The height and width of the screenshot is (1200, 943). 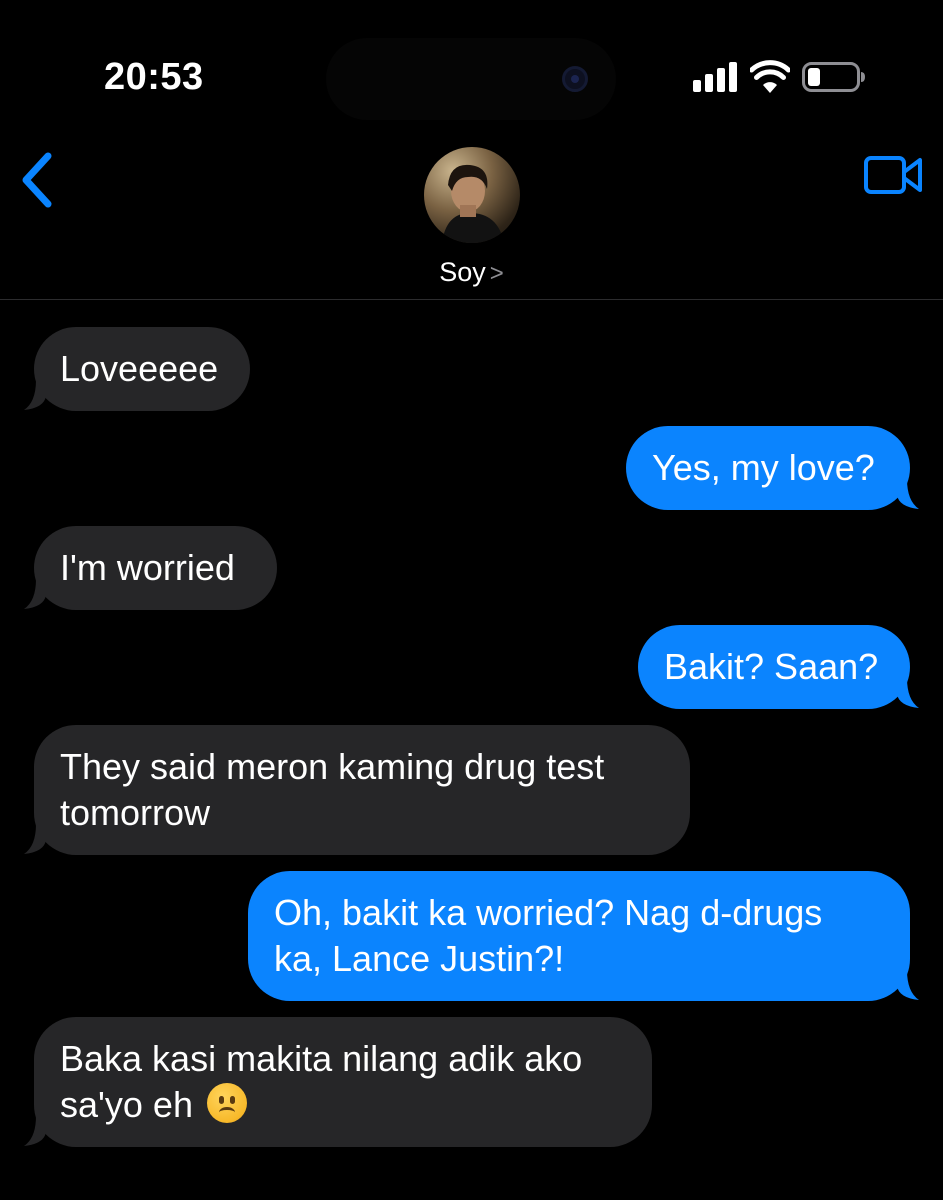 I want to click on outgoing-message-bubble: Bakit? Saan?, so click(x=774, y=667).